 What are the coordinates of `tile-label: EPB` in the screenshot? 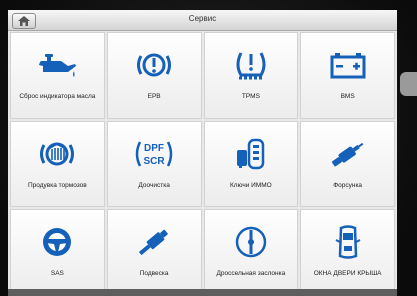 It's located at (154, 96).